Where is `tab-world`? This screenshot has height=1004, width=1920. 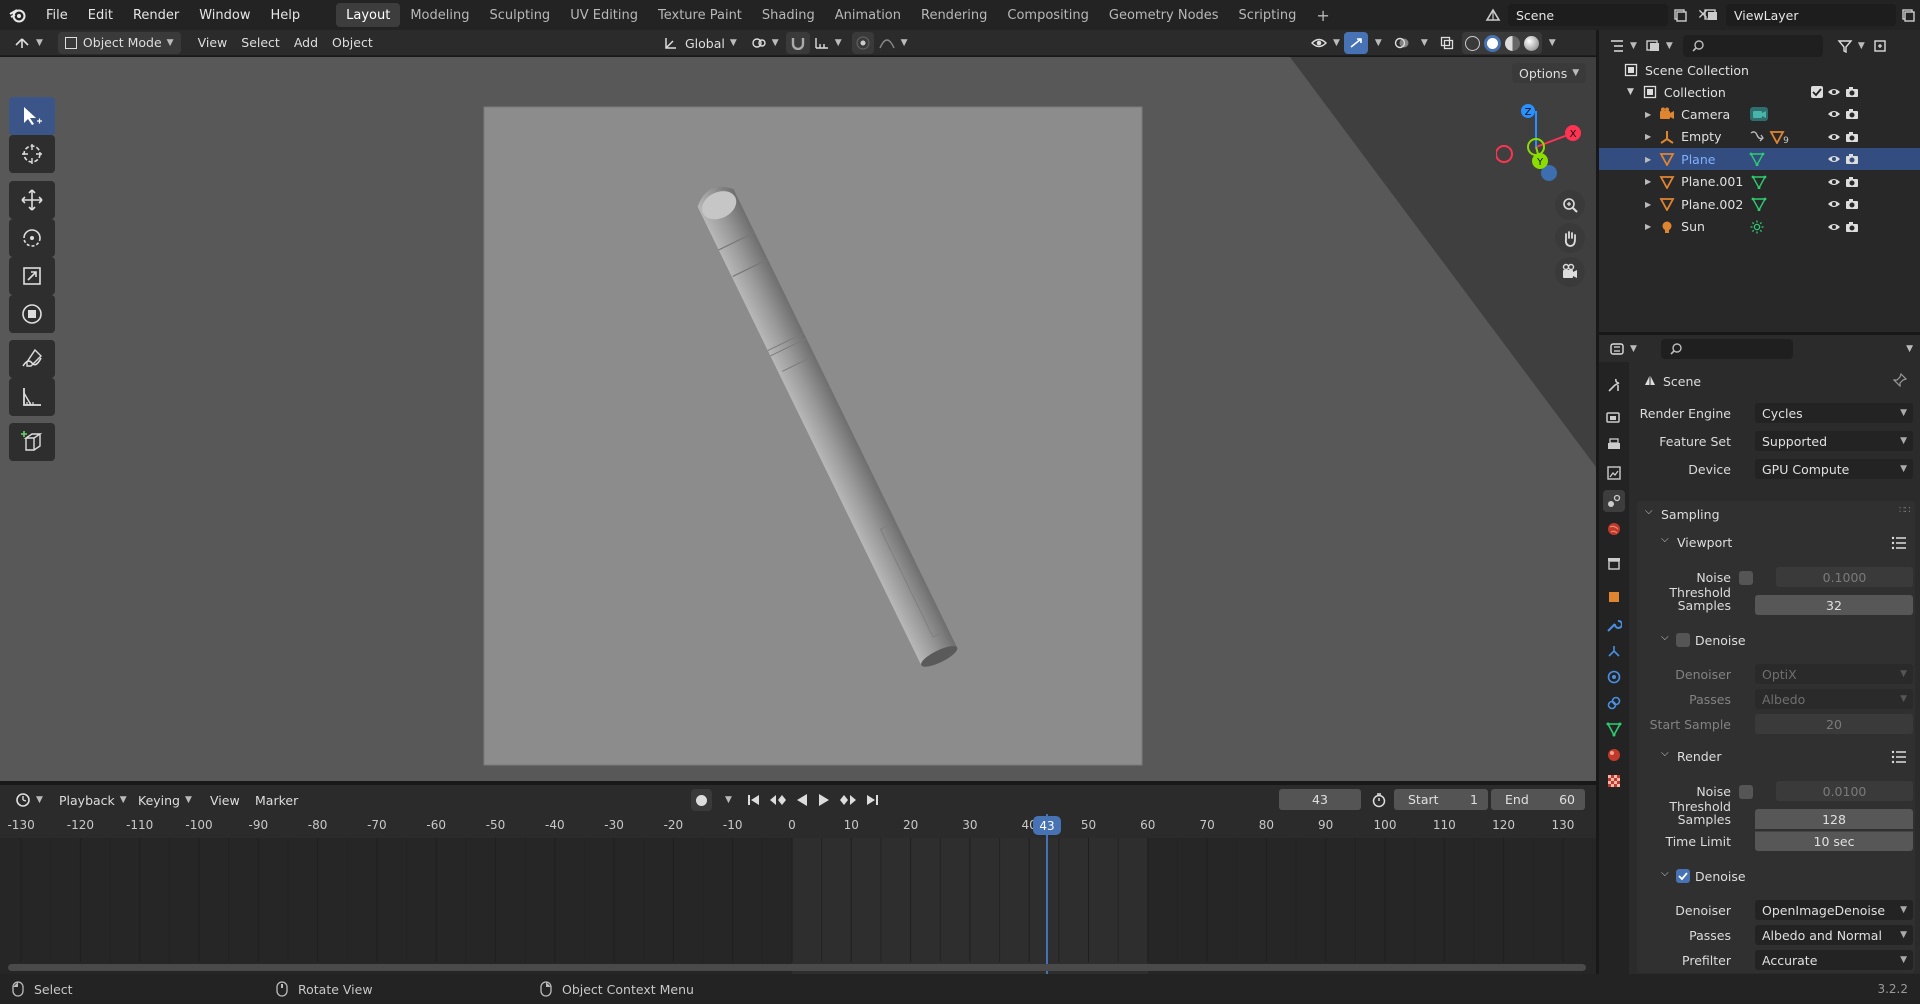
tab-world is located at coordinates (1614, 529).